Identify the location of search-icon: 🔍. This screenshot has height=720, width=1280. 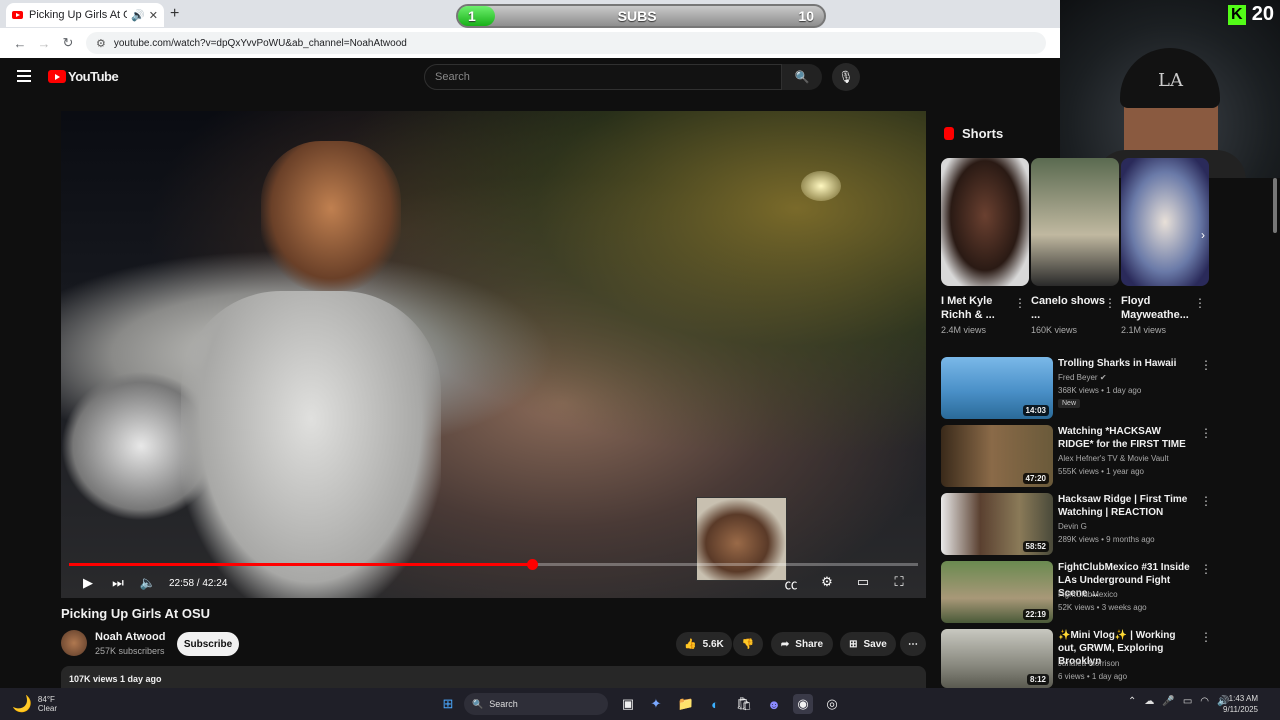
(802, 77).